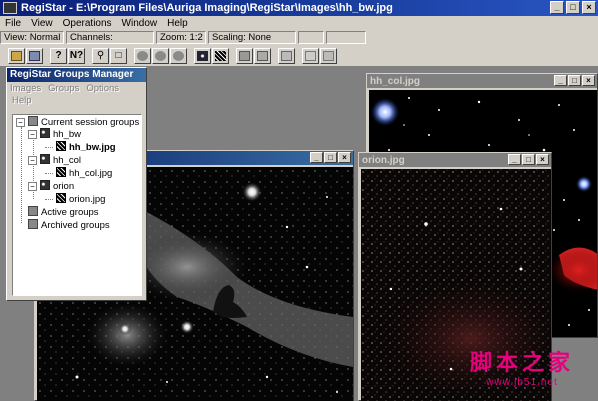 The image size is (598, 401). What do you see at coordinates (10, 8) in the screenshot?
I see `registar-app-icon` at bounding box center [10, 8].